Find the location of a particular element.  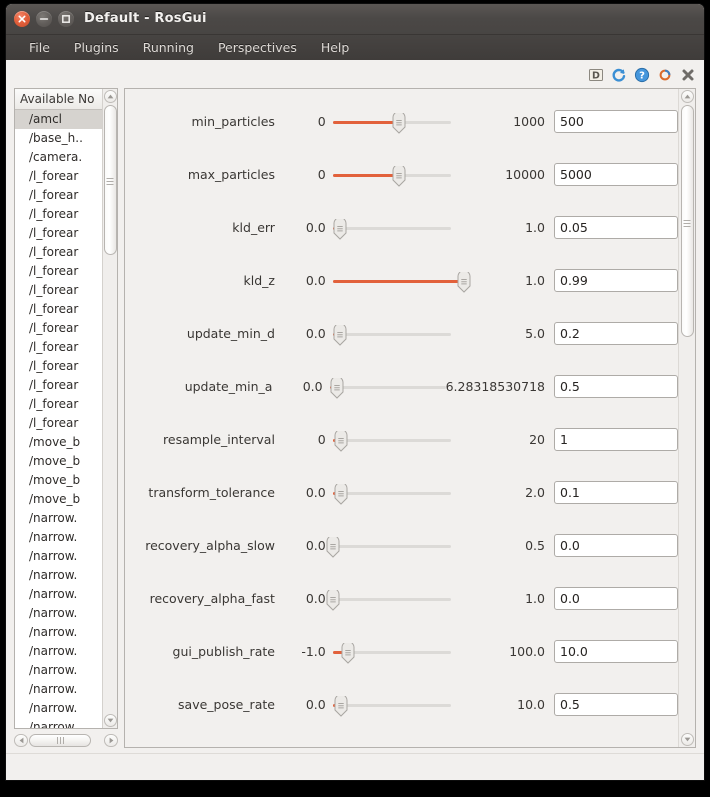

parameter-vertical-scrollbar is located at coordinates (686, 418).